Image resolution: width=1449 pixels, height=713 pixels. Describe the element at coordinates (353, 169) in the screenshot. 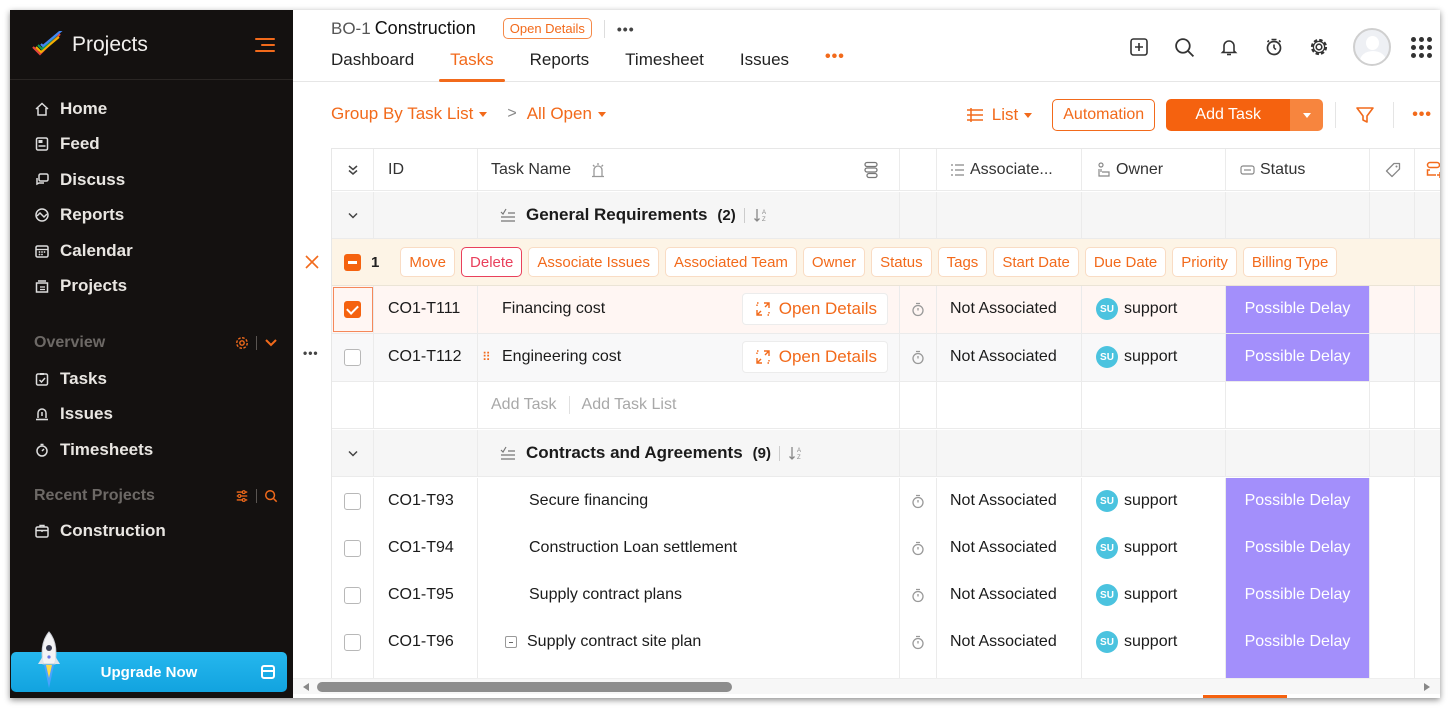

I see `collapse-all-icon` at that location.